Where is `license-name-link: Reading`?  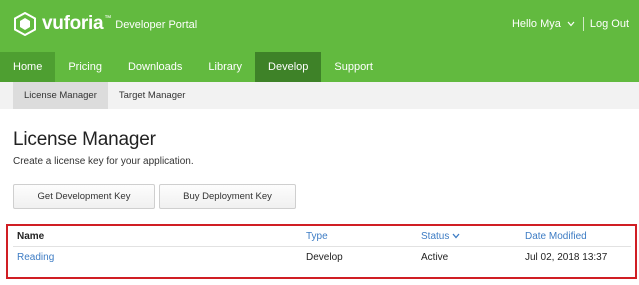
license-name-link: Reading is located at coordinates (35, 257).